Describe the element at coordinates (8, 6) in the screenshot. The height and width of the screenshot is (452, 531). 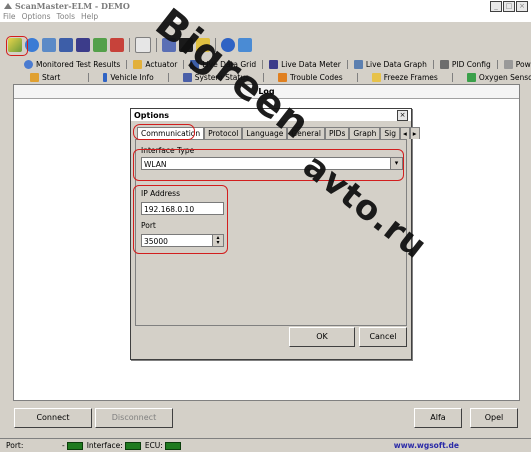
I see `app-icon` at that location.